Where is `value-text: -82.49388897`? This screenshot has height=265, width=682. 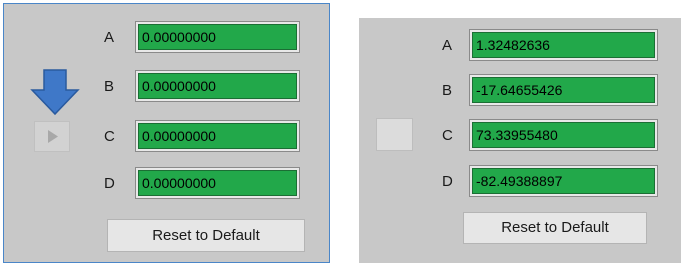 value-text: -82.49388897 is located at coordinates (563, 181).